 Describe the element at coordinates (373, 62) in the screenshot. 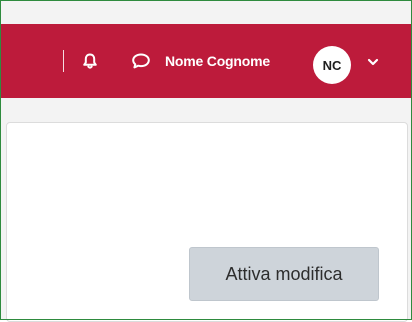

I see `chevron-down-icon` at that location.